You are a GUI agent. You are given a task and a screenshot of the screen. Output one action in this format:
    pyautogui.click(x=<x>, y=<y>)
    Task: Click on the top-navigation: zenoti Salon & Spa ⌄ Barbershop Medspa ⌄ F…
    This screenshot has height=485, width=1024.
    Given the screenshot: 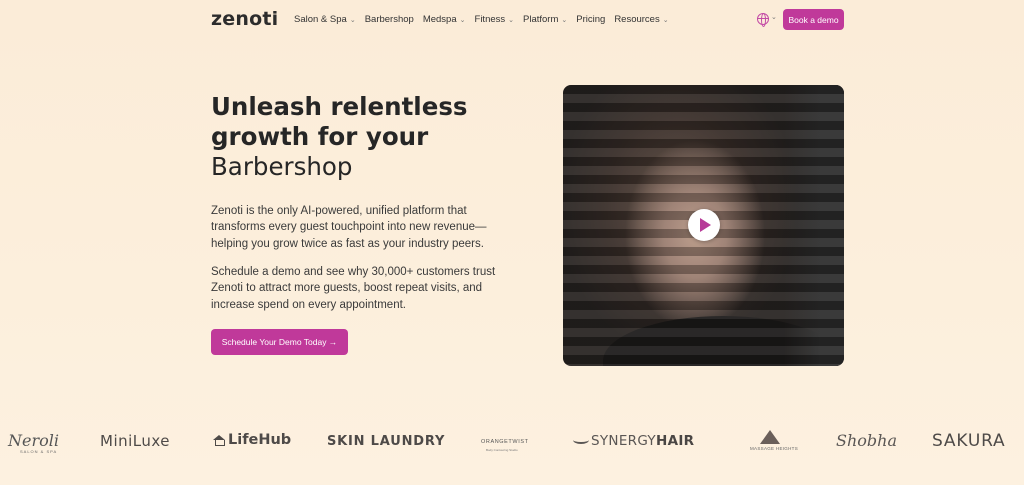 What is the action you would take?
    pyautogui.click(x=512, y=20)
    